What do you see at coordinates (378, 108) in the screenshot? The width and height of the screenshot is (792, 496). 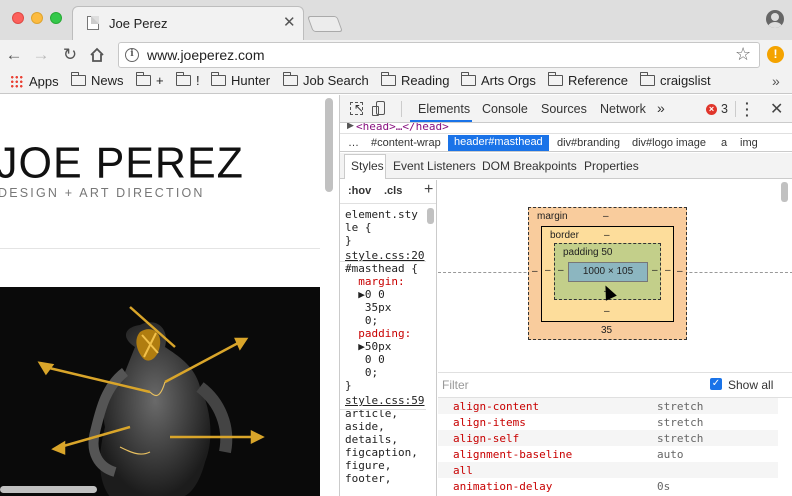 I see `device-toolbar-icon` at bounding box center [378, 108].